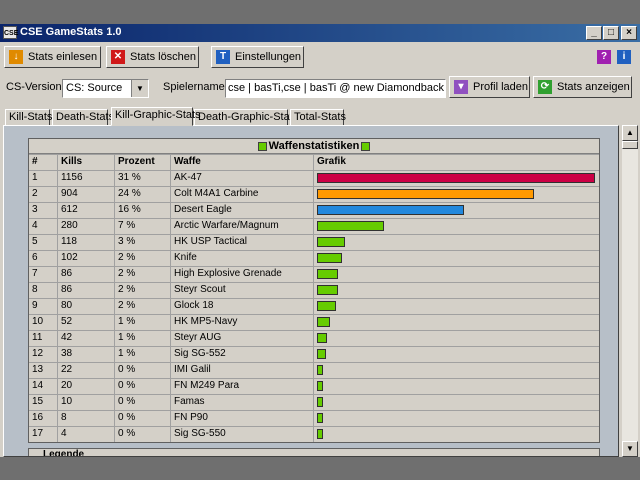 This screenshot has height=480, width=640. I want to click on window-title: CSE GameStats 1.0, so click(71, 32).